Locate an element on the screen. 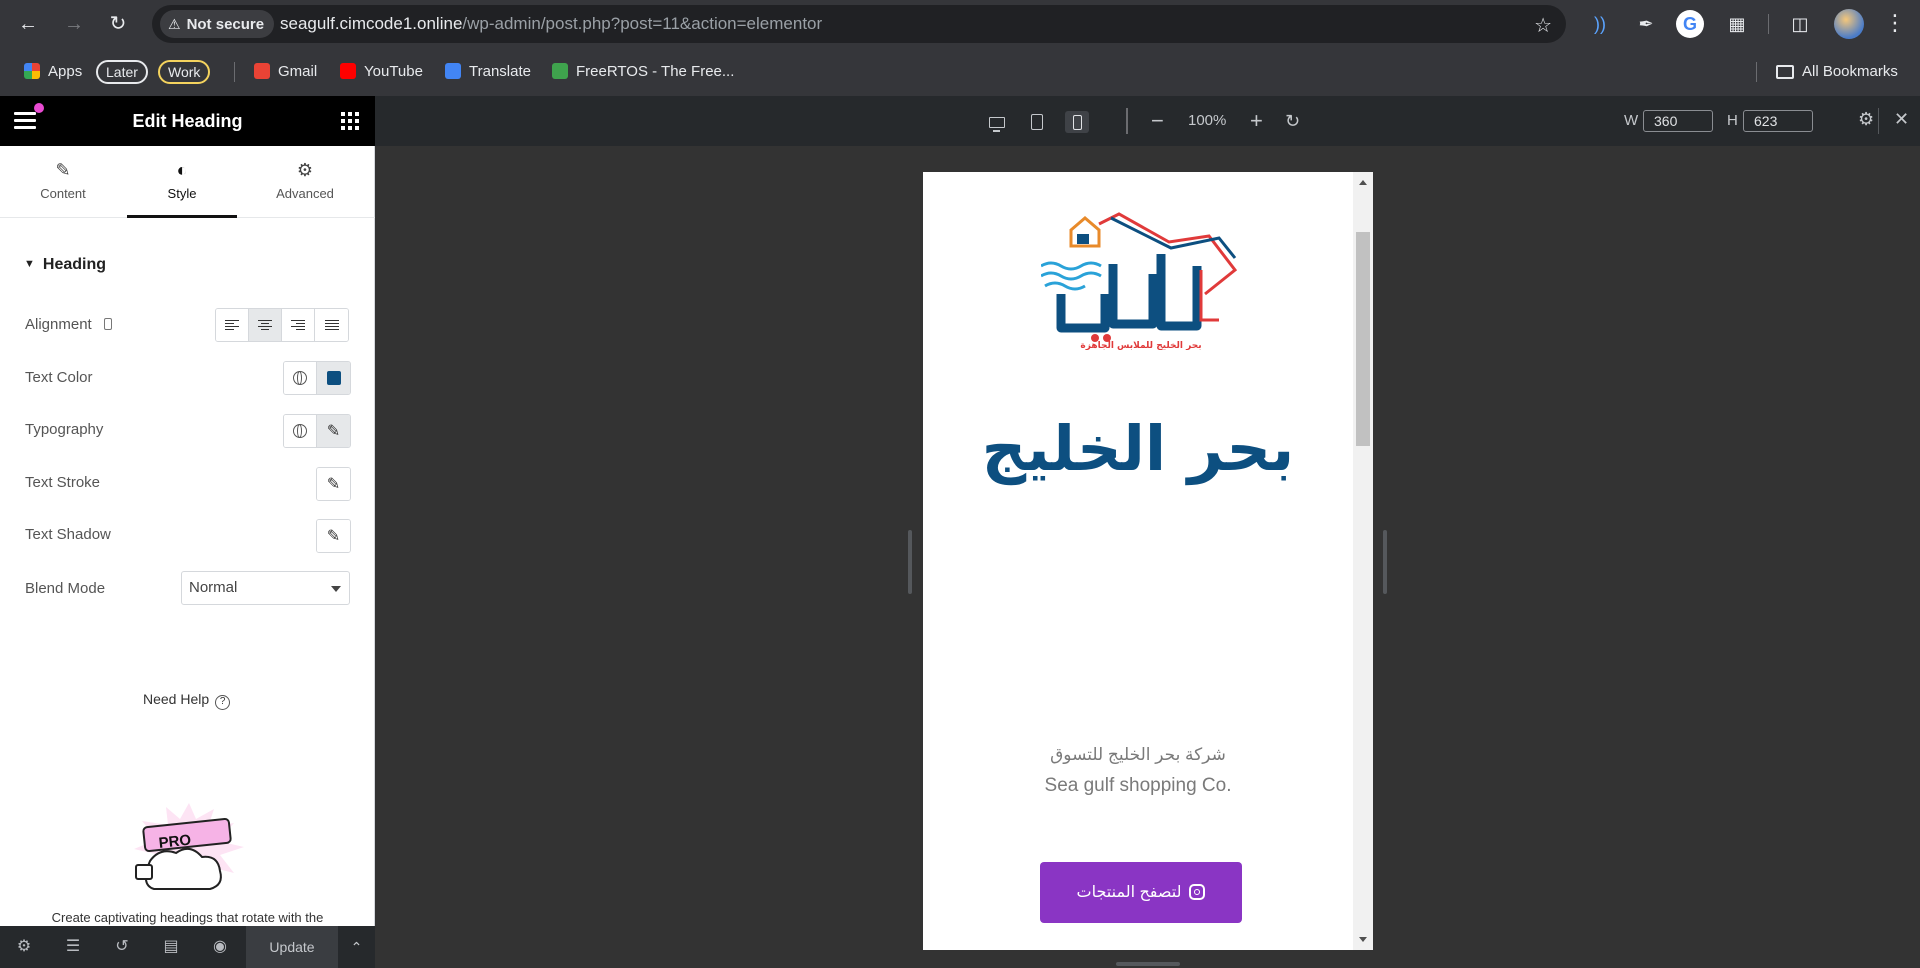 This screenshot has width=1920, height=968. widgets-grid-icon is located at coordinates (350, 121).